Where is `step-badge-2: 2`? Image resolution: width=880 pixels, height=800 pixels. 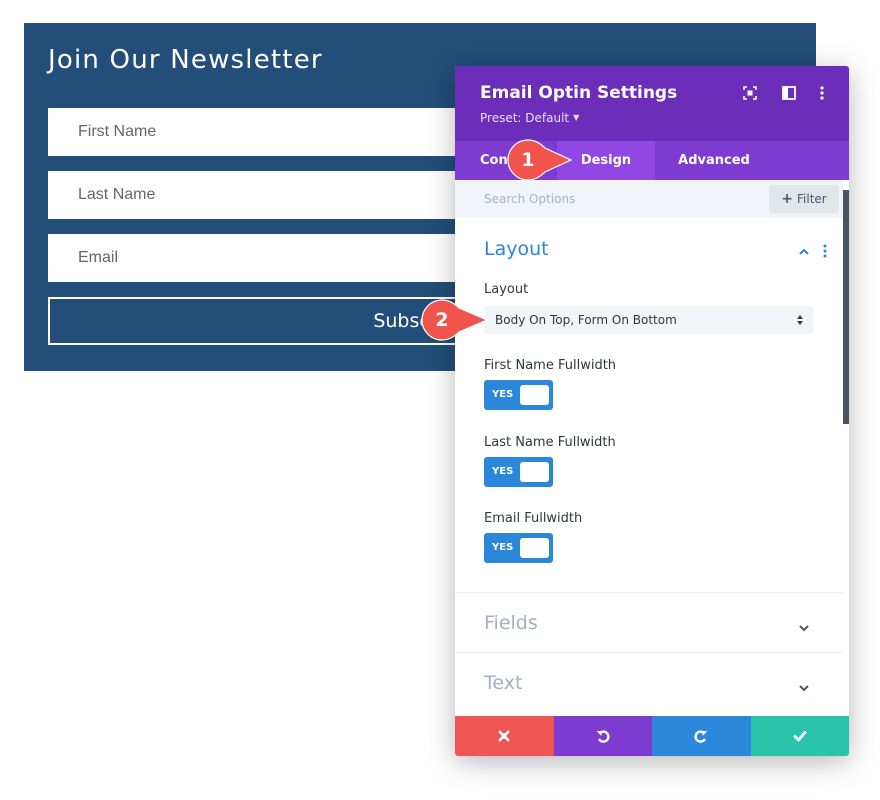 step-badge-2: 2 is located at coordinates (455, 320).